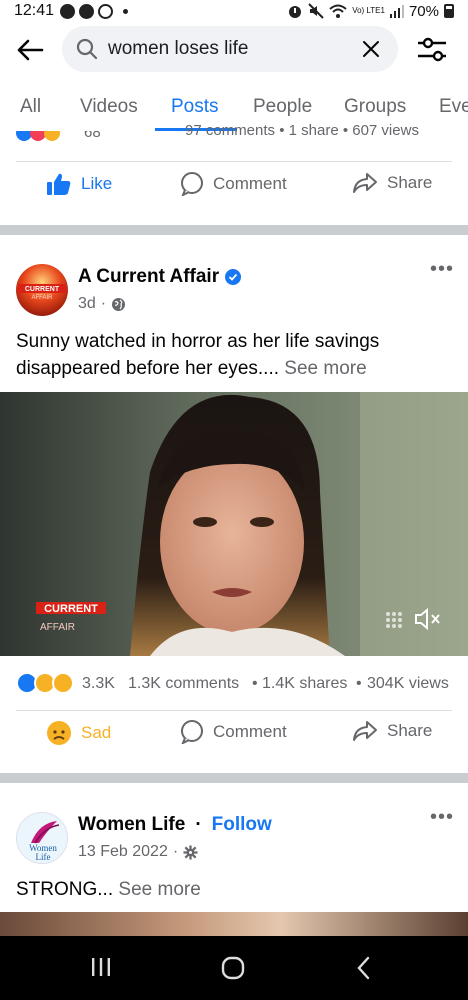 The image size is (468, 1000). Describe the element at coordinates (126, 11) in the screenshot. I see `notification-dot-icon` at that location.